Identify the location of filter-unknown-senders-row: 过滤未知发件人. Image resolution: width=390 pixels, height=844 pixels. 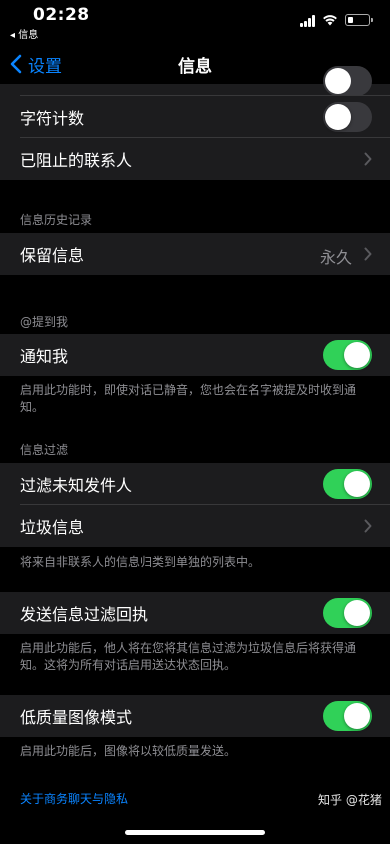
(195, 484).